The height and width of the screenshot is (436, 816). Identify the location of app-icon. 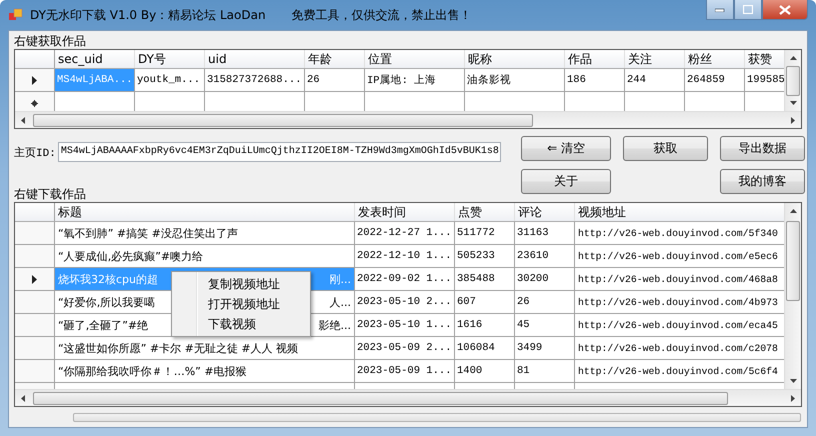
(16, 15).